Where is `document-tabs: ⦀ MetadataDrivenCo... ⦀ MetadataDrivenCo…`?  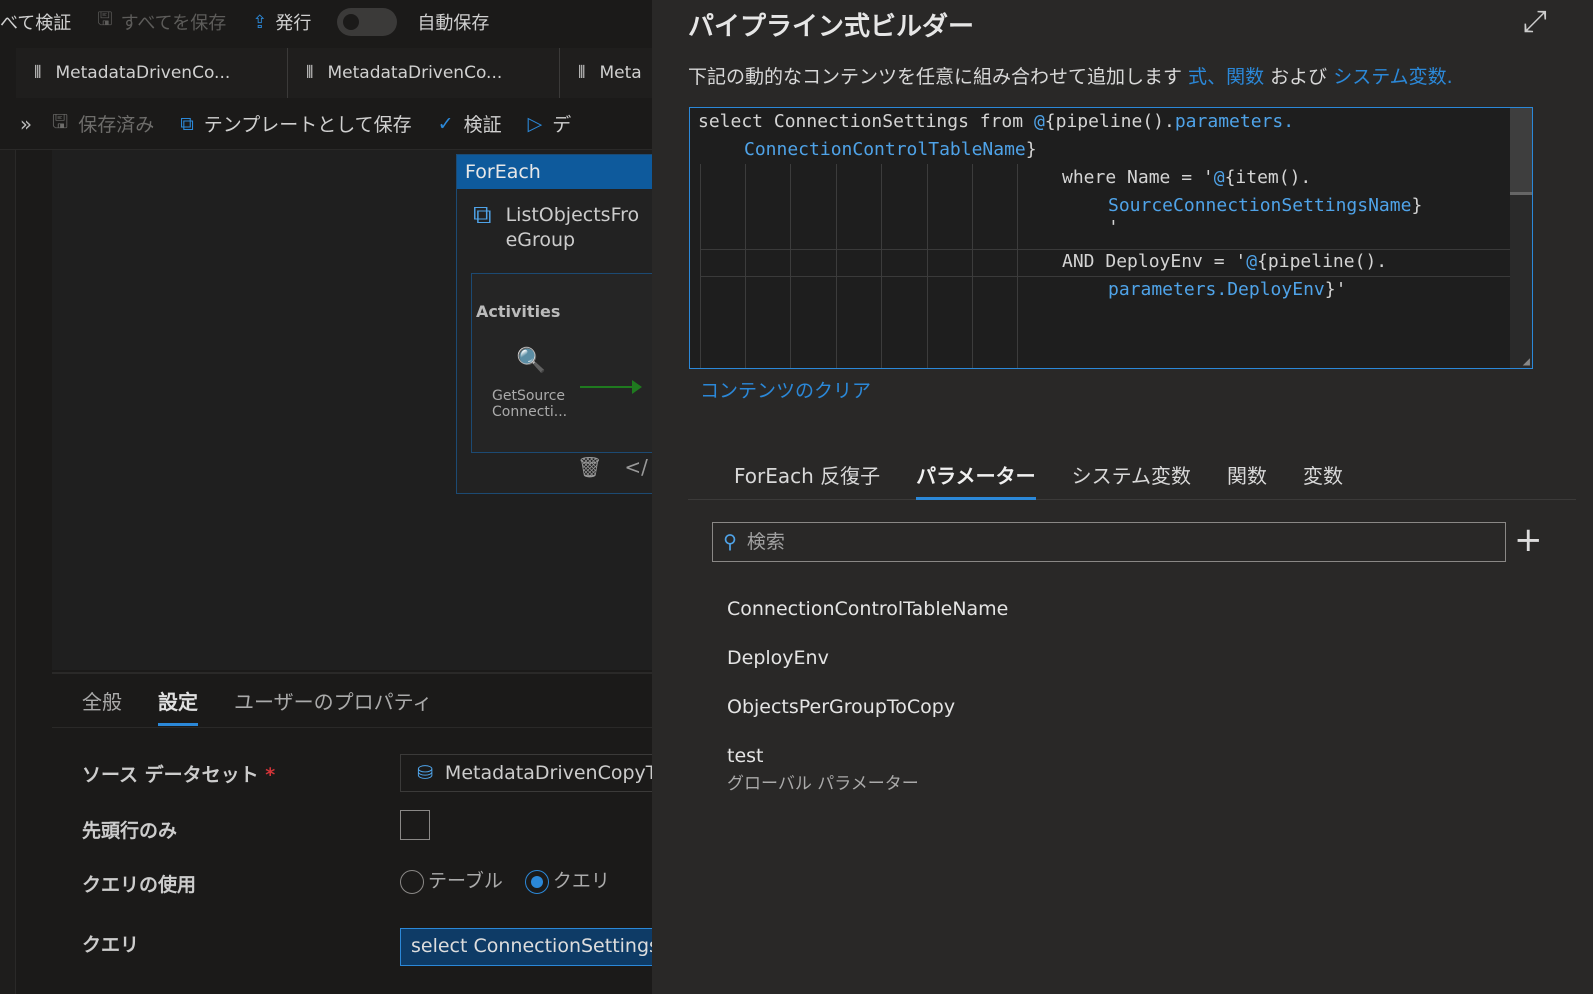 document-tabs: ⦀ MetadataDrivenCo... ⦀ MetadataDrivenCo… is located at coordinates (334, 73).